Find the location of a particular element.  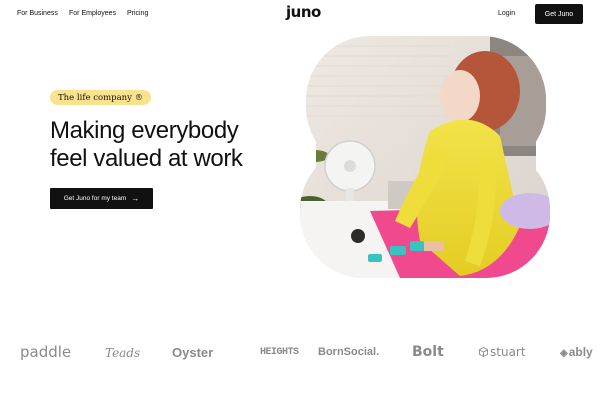

nav-link-pricing: Pricing is located at coordinates (137, 13).